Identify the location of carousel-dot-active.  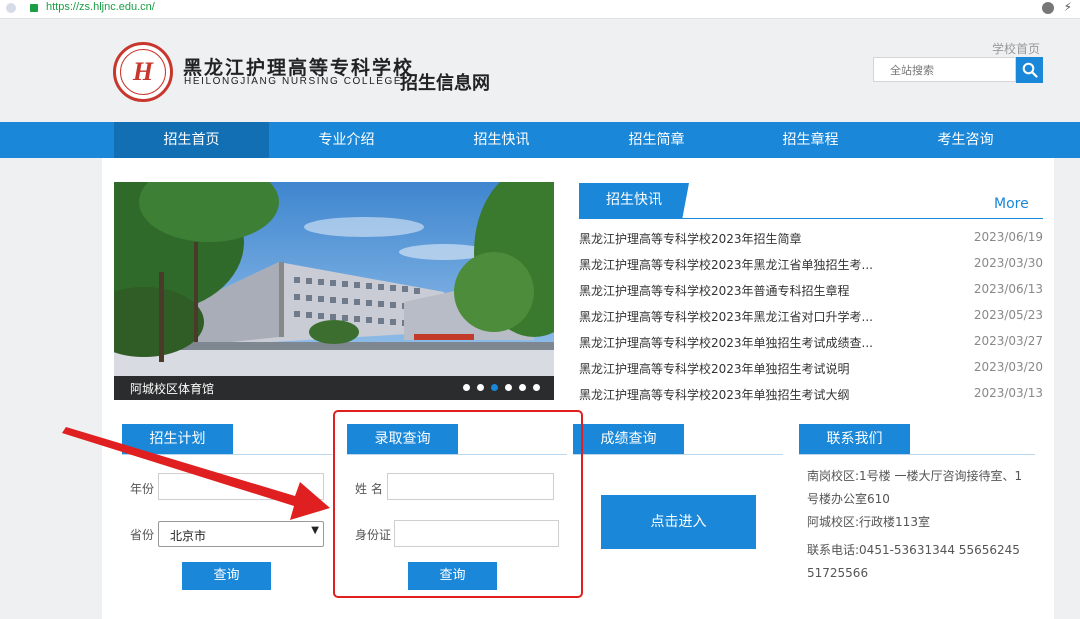
(494, 387).